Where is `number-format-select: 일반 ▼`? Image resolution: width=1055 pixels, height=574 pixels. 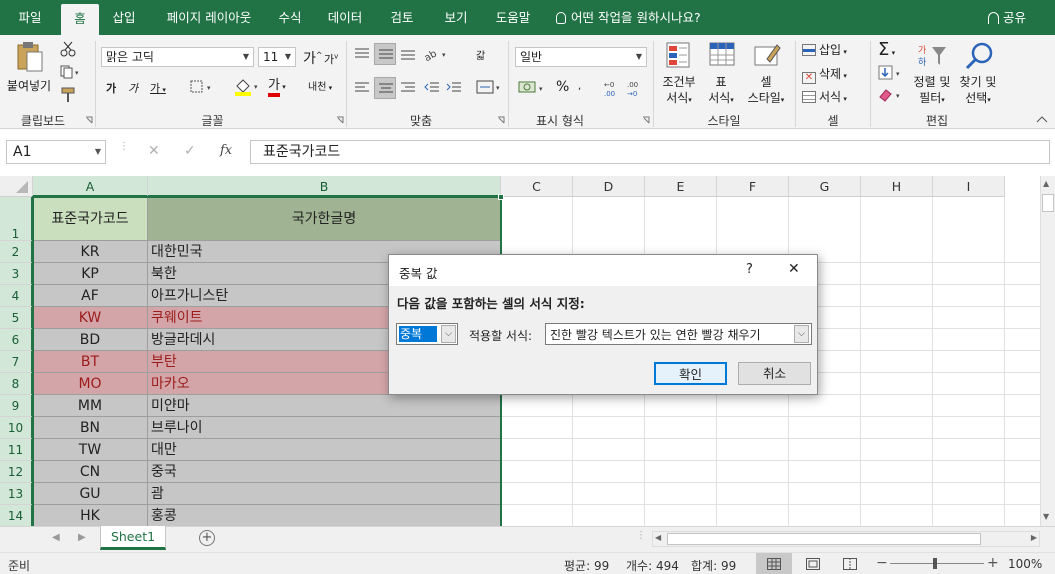
number-format-select: 일반 ▼ is located at coordinates (581, 57).